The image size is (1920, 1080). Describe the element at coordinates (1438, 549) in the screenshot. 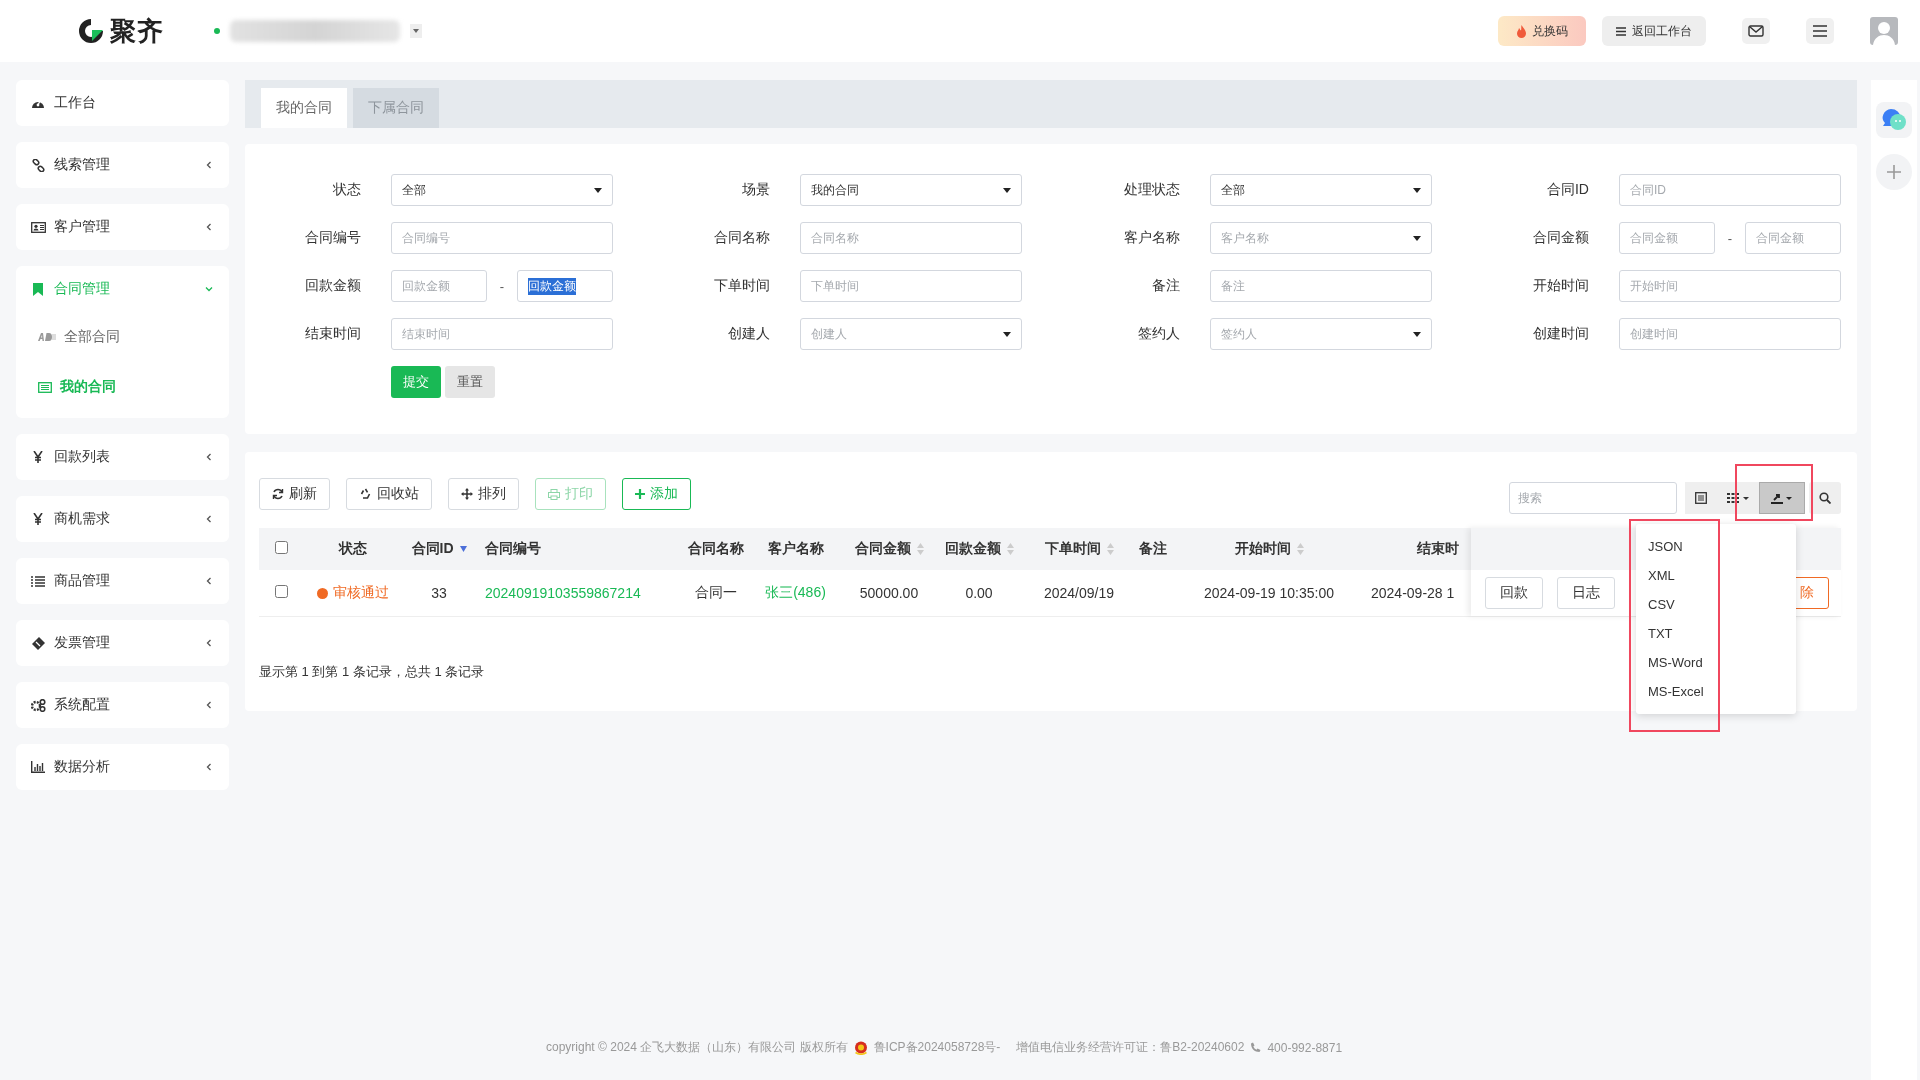

I see `column-header: 结束时` at that location.